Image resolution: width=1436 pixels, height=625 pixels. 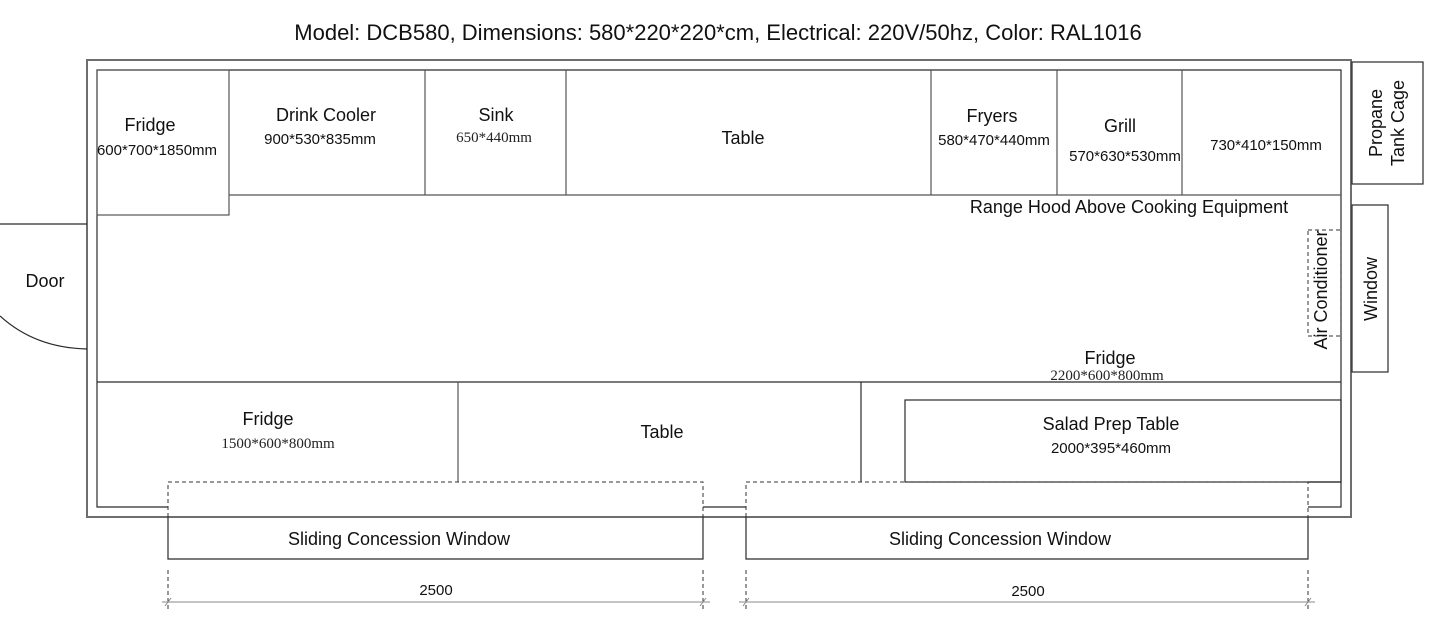 I want to click on grill-label: Grill, so click(x=1120, y=126).